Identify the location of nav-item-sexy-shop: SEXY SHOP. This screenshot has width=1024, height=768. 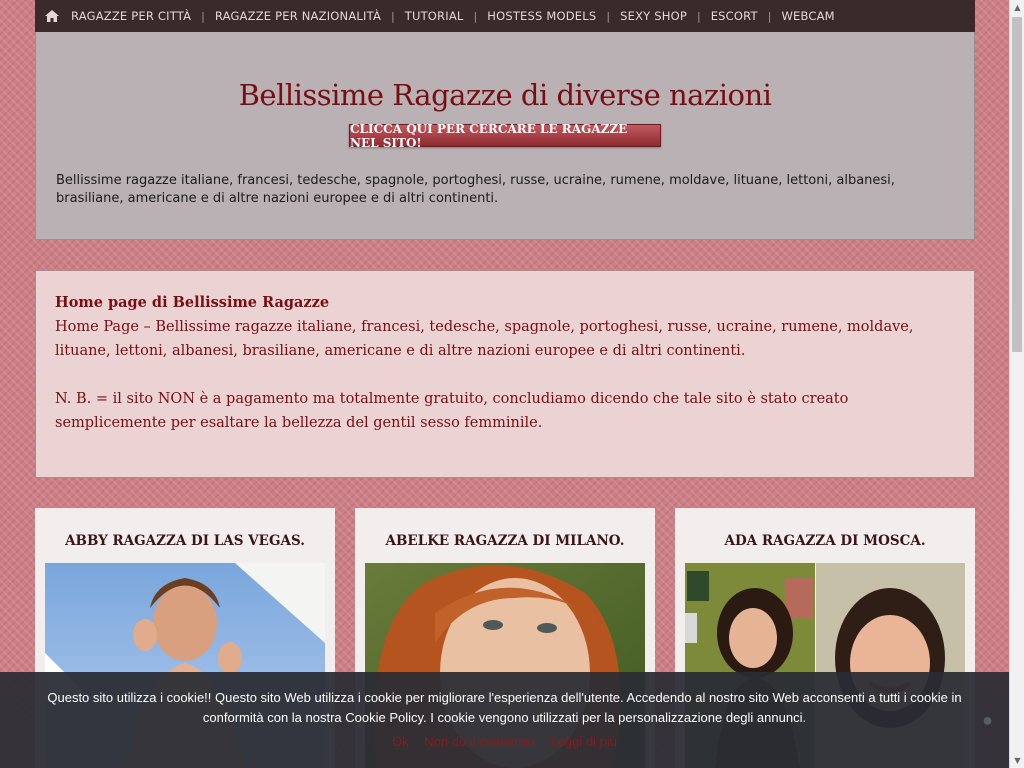
(653, 16).